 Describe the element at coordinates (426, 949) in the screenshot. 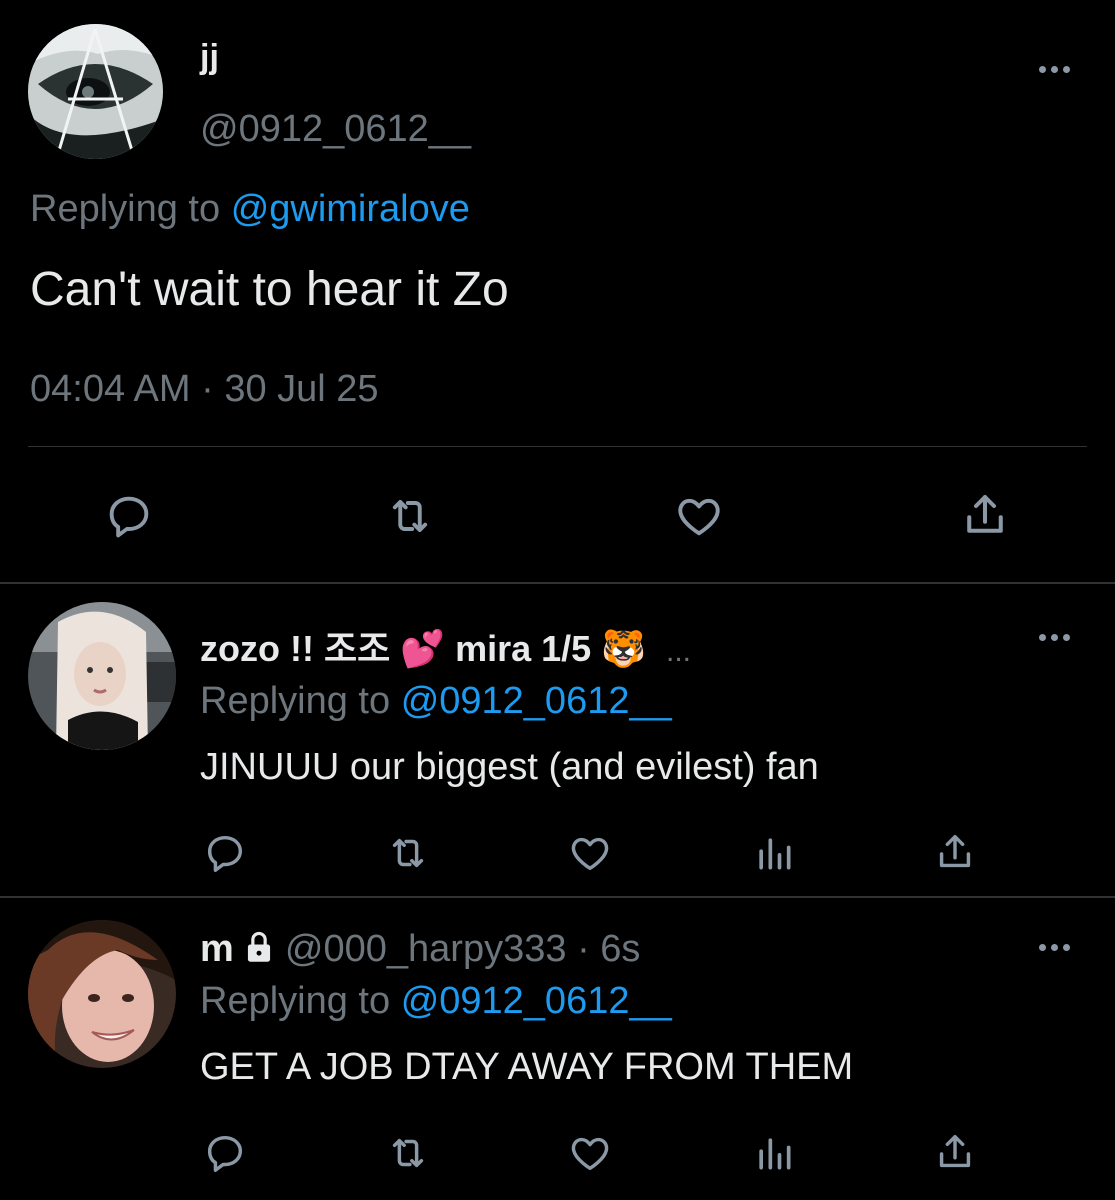

I see `handle: @000_harpy333` at that location.